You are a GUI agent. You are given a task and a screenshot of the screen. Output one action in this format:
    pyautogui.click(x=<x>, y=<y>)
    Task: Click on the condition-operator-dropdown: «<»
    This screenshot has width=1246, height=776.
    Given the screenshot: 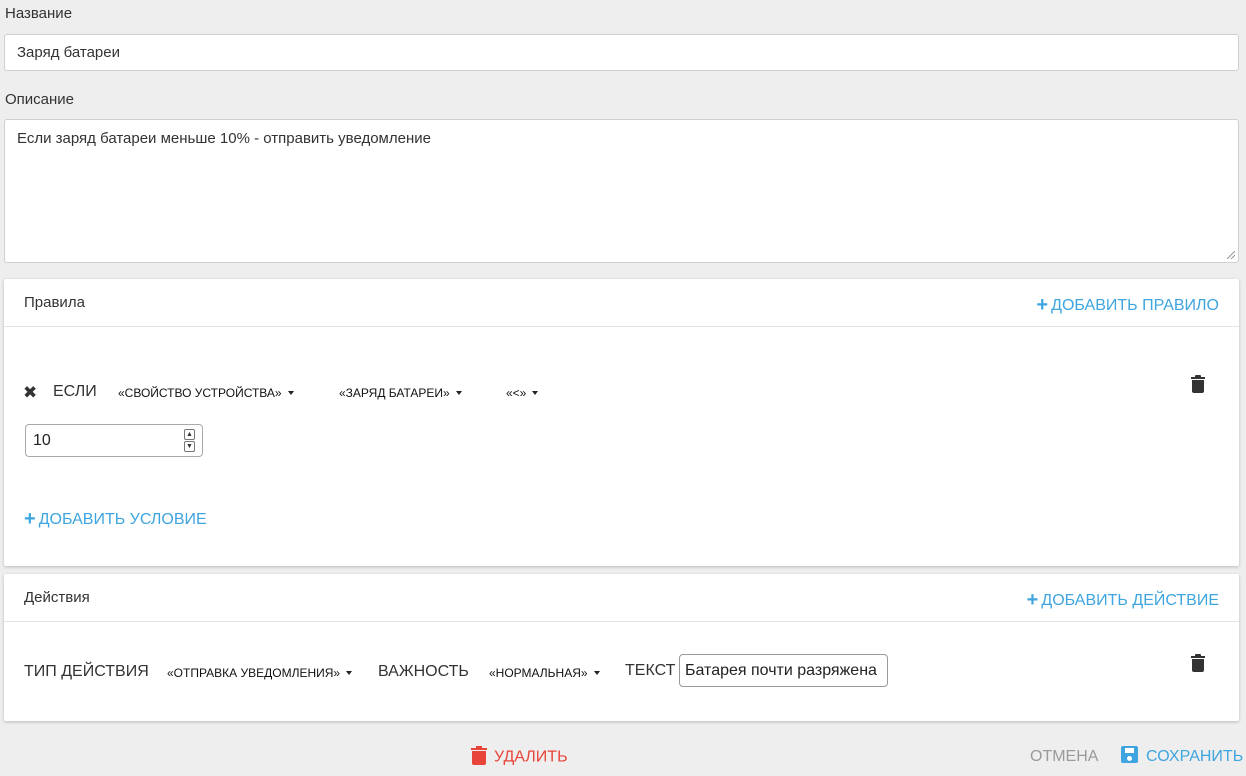 What is the action you would take?
    pyautogui.click(x=522, y=393)
    